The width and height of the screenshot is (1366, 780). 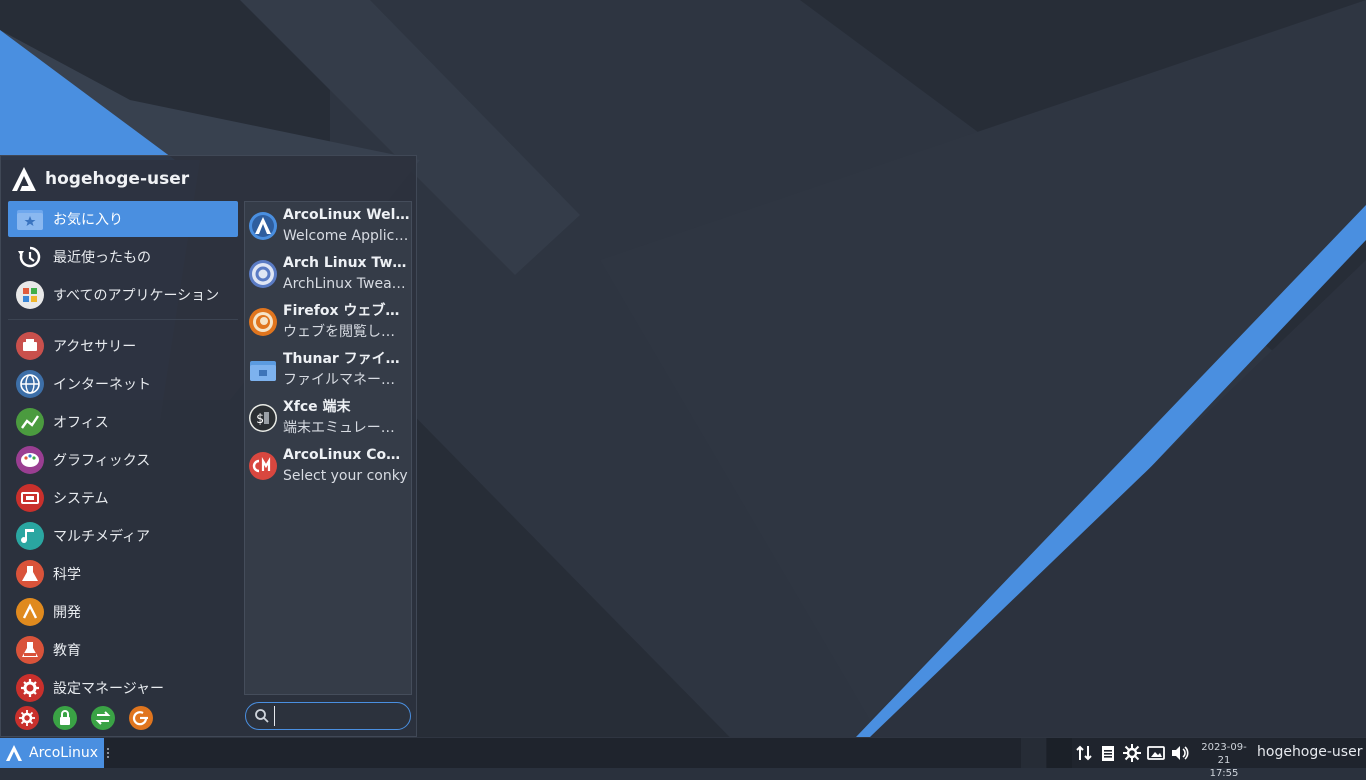 I want to click on panel-handle-icon, so click(x=108, y=753).